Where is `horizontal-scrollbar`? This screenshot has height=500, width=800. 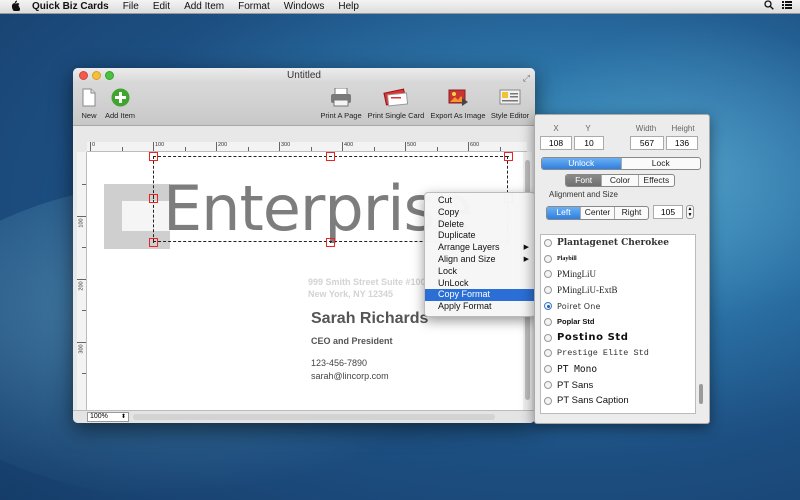 horizontal-scrollbar is located at coordinates (314, 417).